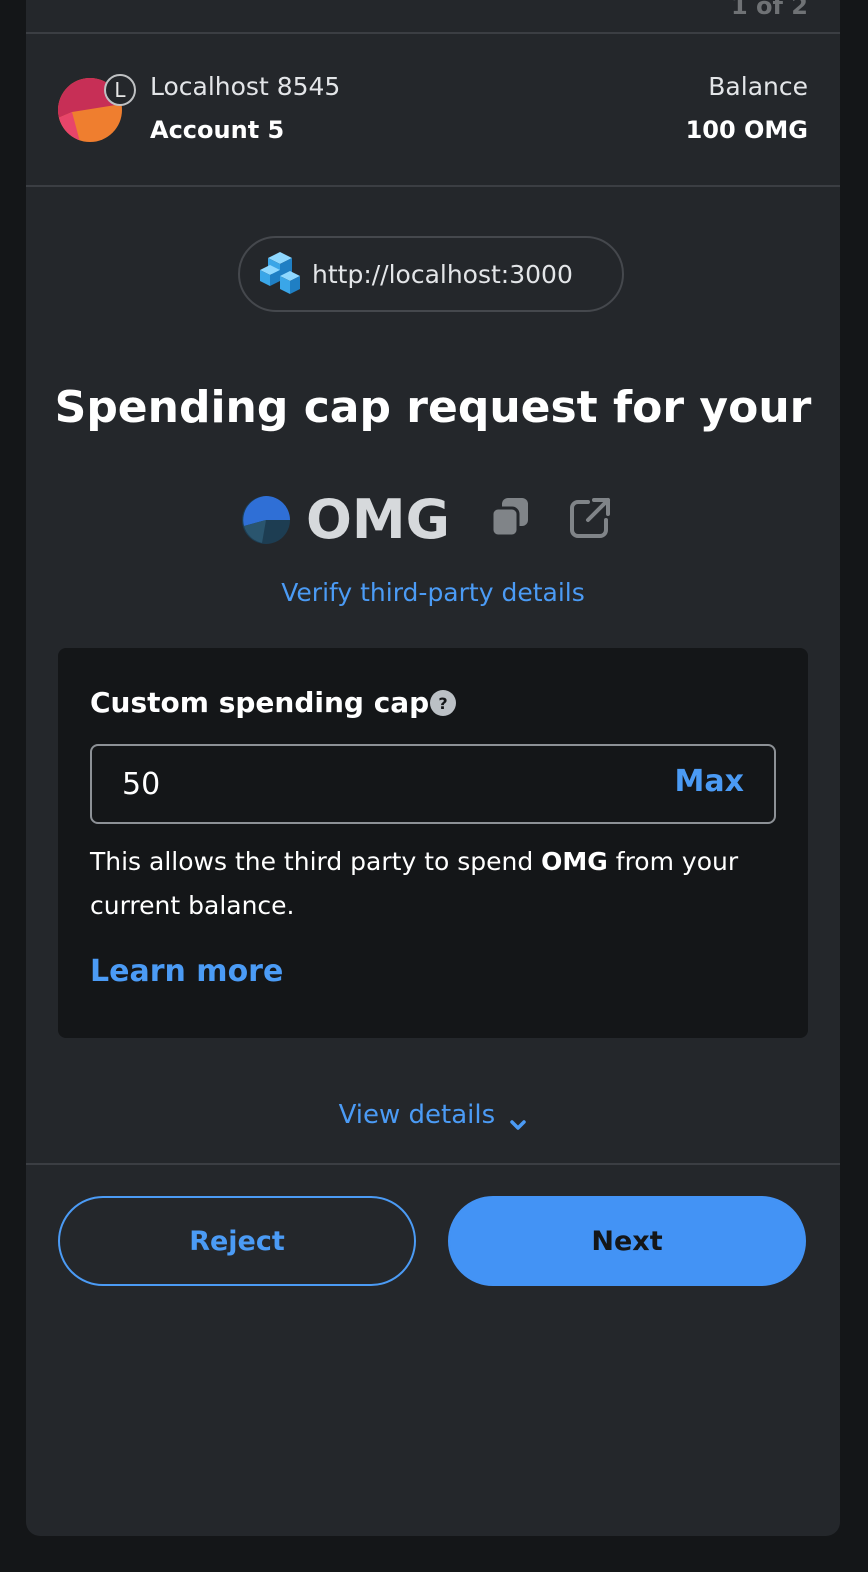  I want to click on page-title: Spending cap request for your, so click(433, 407).